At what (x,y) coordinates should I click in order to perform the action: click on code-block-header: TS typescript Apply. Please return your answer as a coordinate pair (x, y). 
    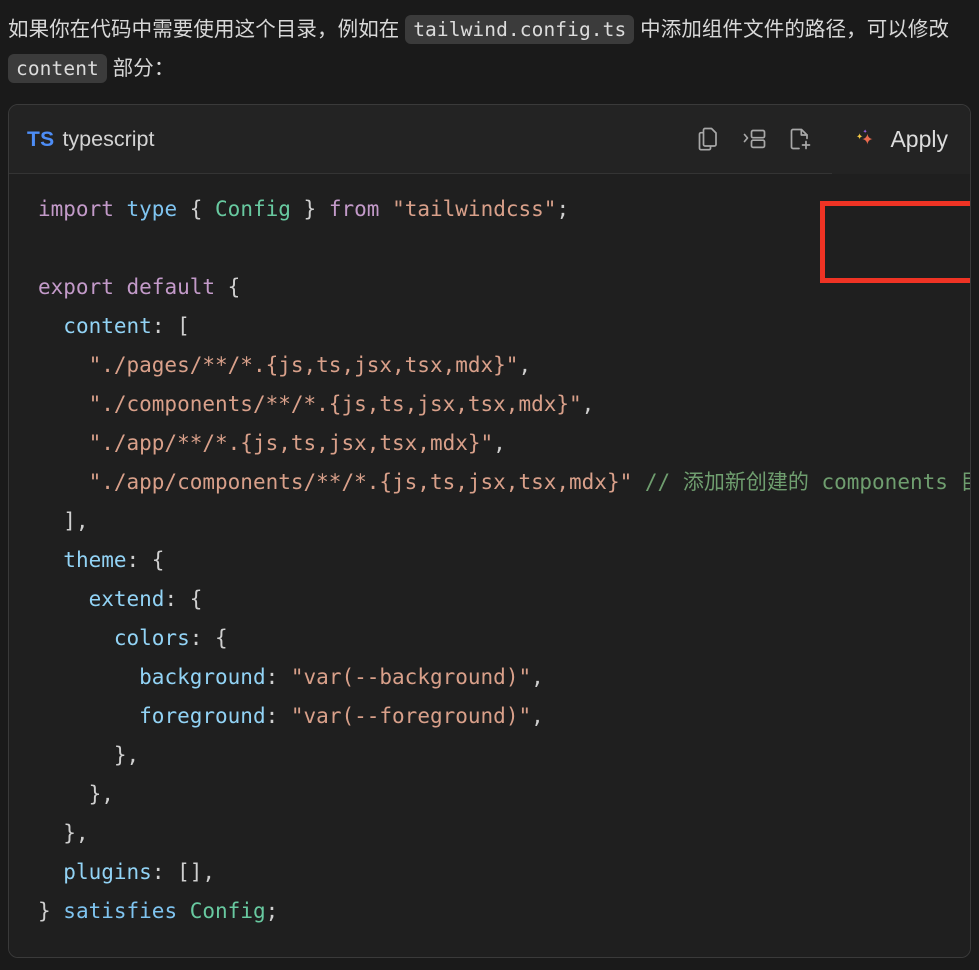
    Looking at the image, I should click on (489, 139).